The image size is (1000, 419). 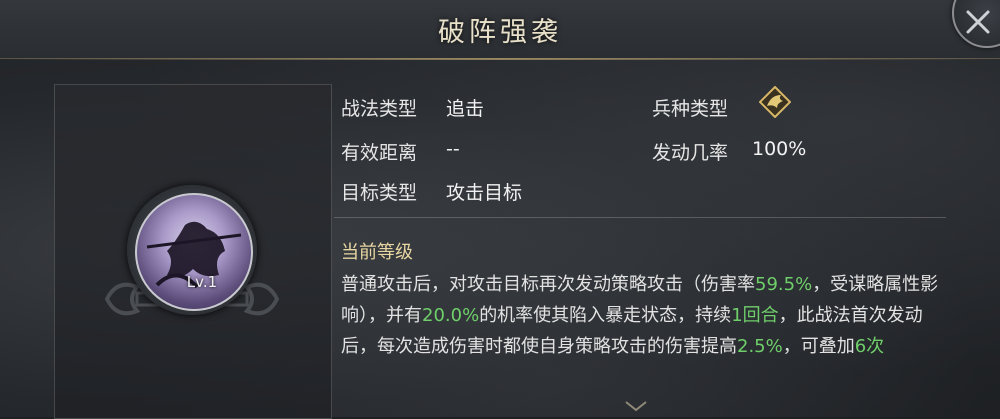 I want to click on desc-text-1: 普通攻击后，对攻击目标再次发动策略攻击（伤害率, so click(x=548, y=284).